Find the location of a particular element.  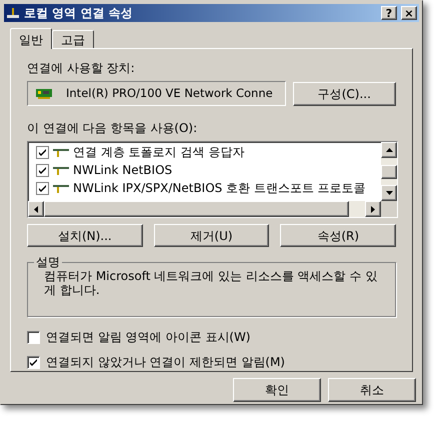

checkbox-label: 연결되지 않았거나 연결이 제한되면 알림(M) is located at coordinates (165, 362).